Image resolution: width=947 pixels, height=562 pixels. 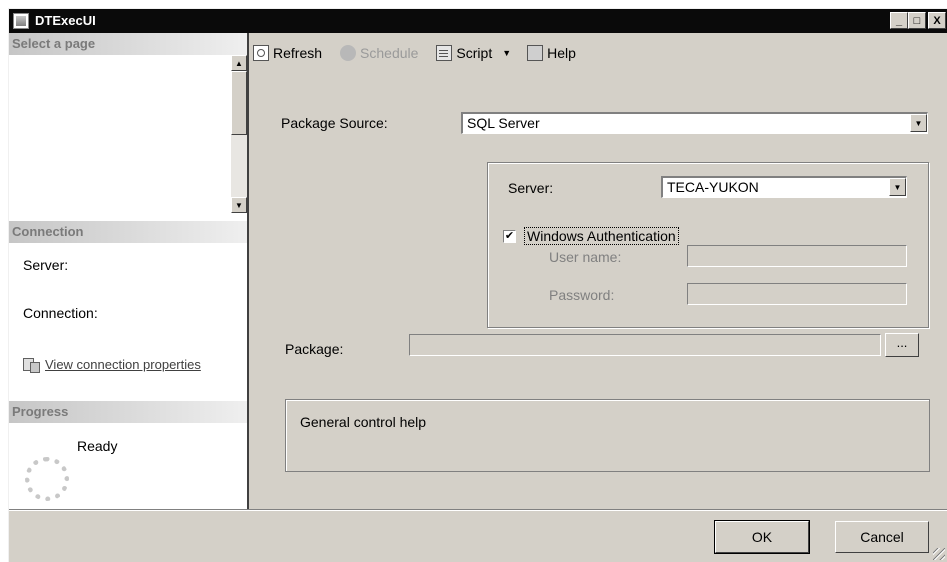 What do you see at coordinates (239, 103) in the screenshot?
I see `scrollbar-thumb` at bounding box center [239, 103].